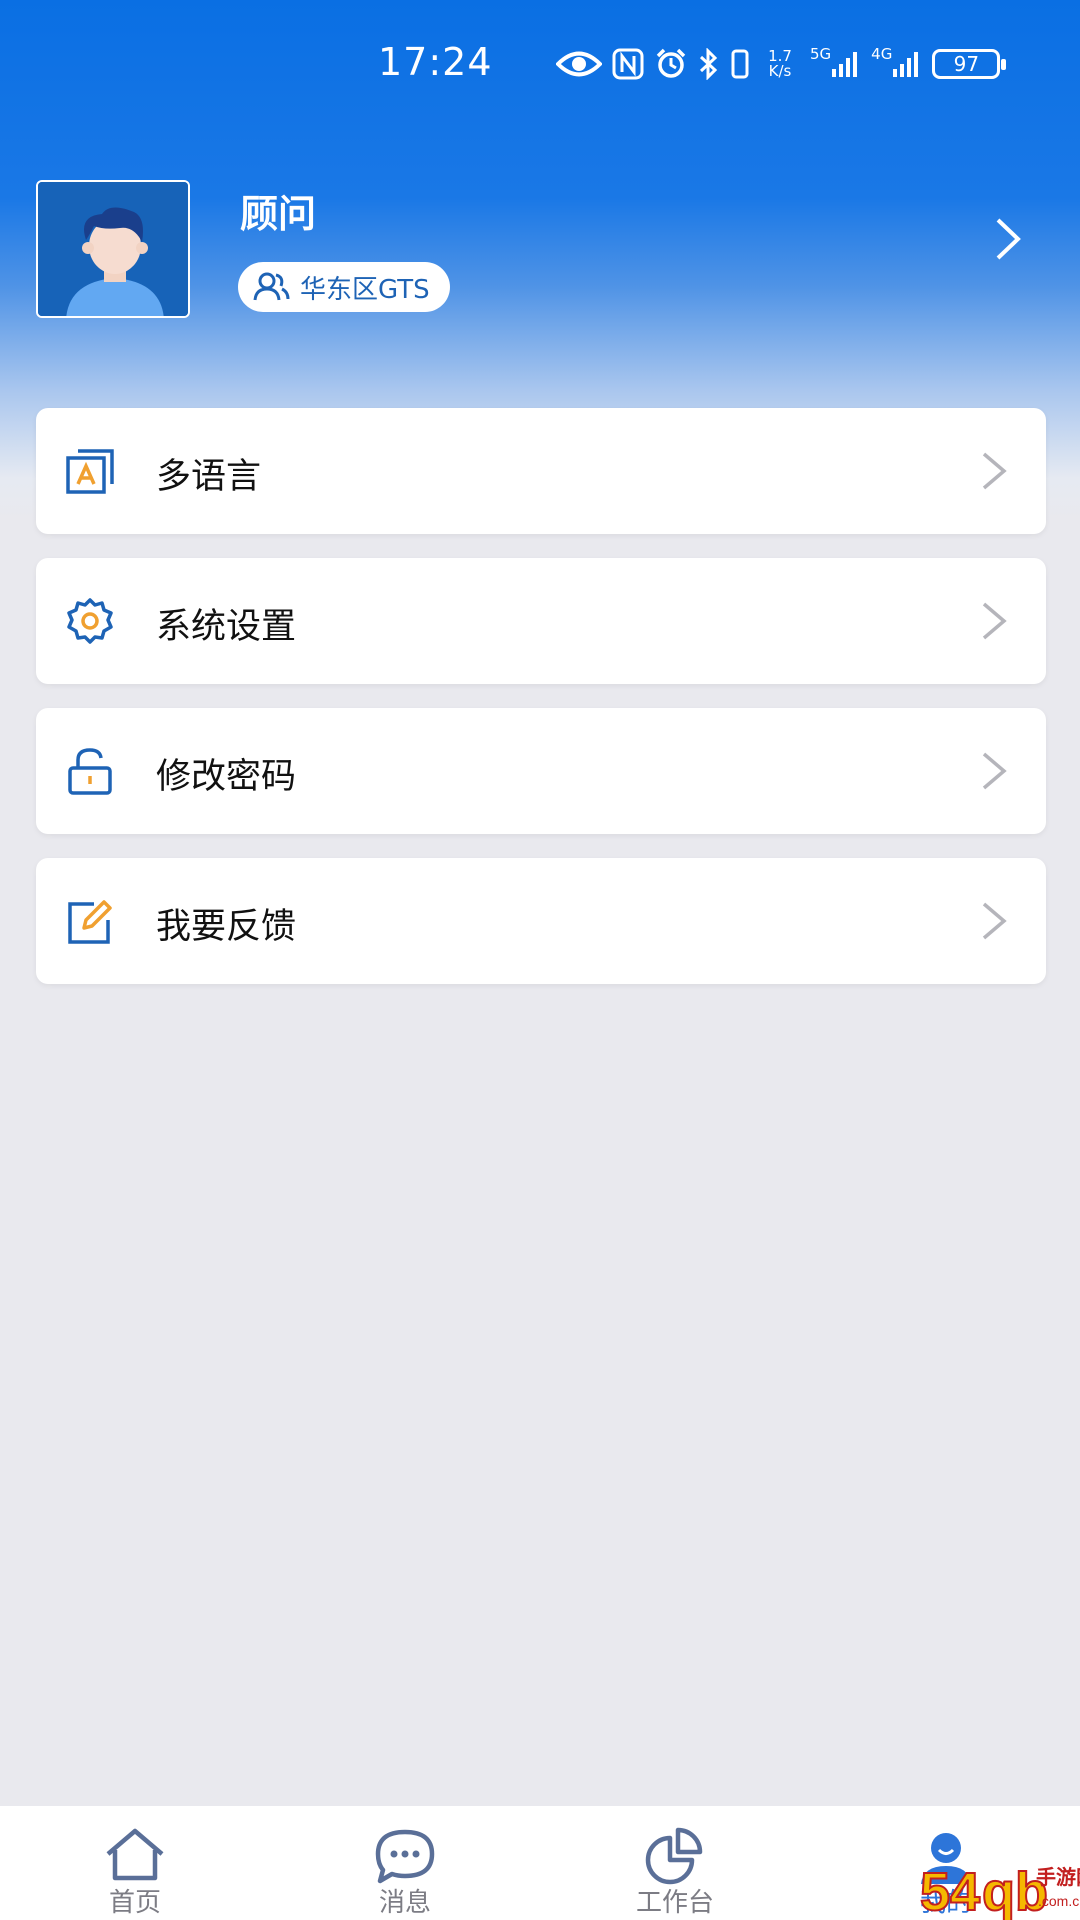  I want to click on status-time: 17:24, so click(435, 62).